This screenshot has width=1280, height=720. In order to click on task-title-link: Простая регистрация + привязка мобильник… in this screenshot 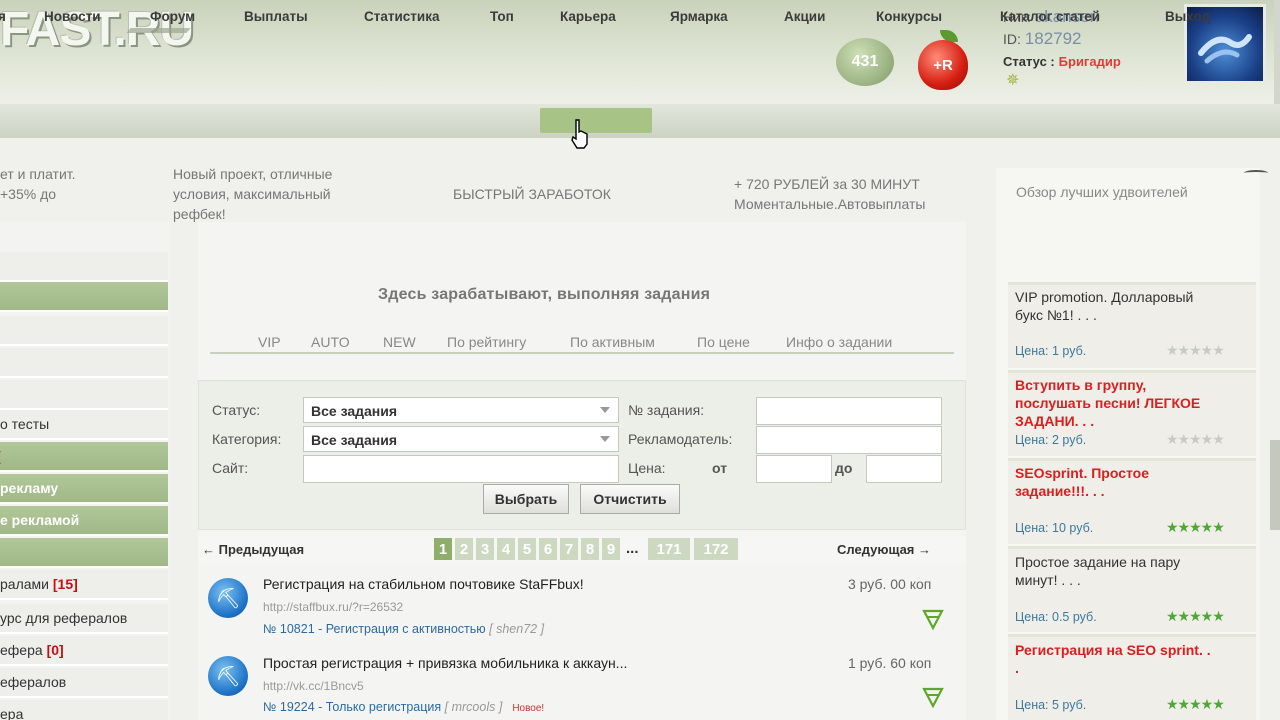, I will do `click(445, 663)`.